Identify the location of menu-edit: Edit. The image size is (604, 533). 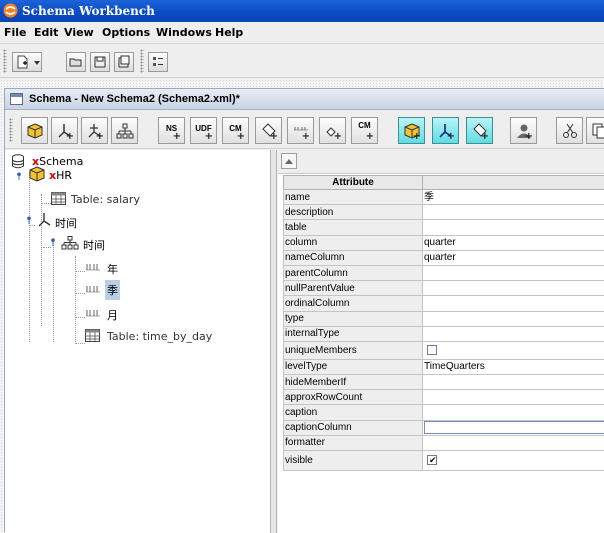
(46, 32).